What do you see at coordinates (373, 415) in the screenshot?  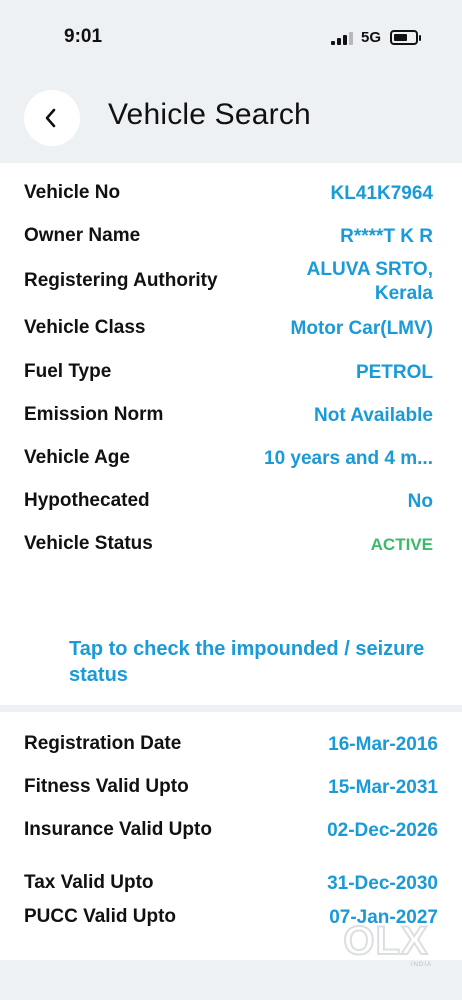 I see `detail-value: Not Available` at bounding box center [373, 415].